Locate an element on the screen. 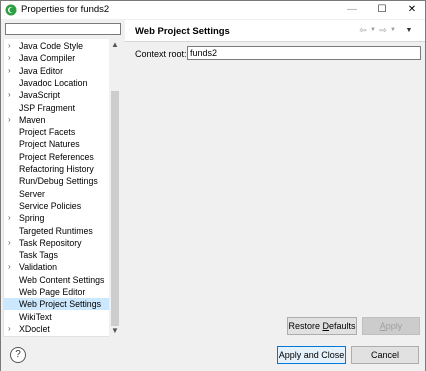 Image resolution: width=426 pixels, height=371 pixels. scroll-up-icon: ▲ is located at coordinates (115, 45).